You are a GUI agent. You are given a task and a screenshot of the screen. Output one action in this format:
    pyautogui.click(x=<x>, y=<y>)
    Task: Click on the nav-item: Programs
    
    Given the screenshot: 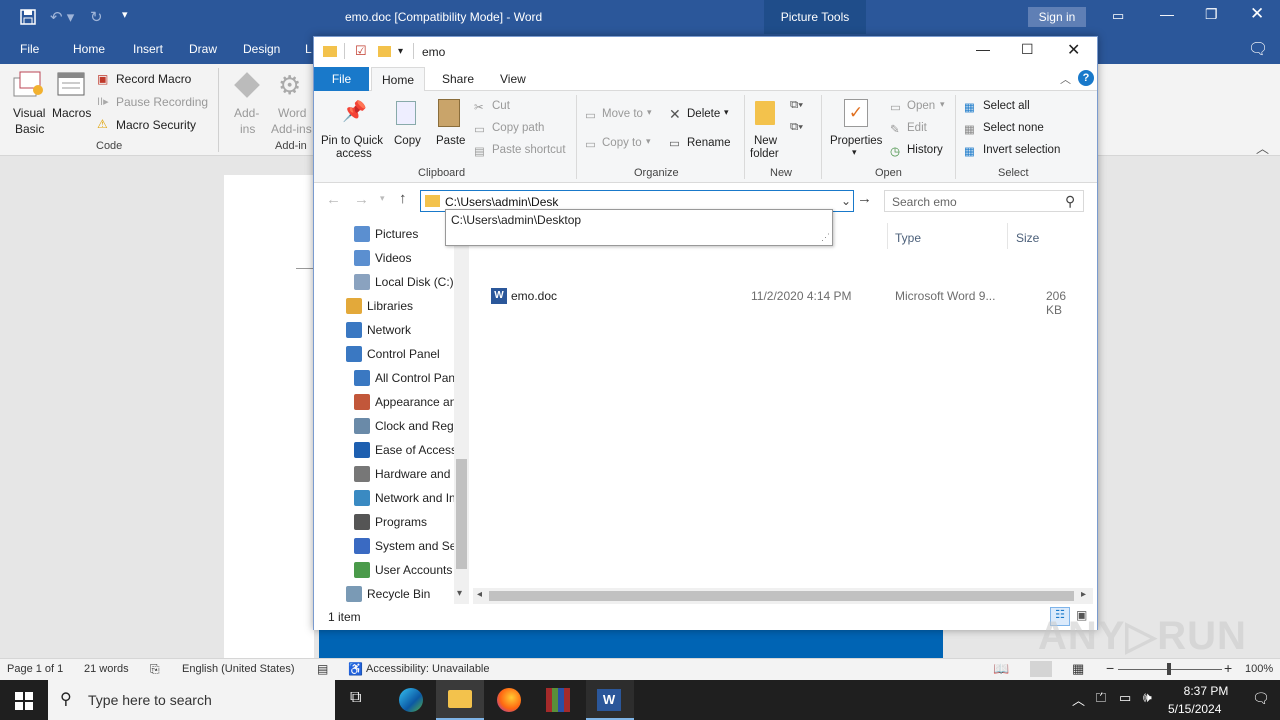 What is the action you would take?
    pyautogui.click(x=384, y=522)
    